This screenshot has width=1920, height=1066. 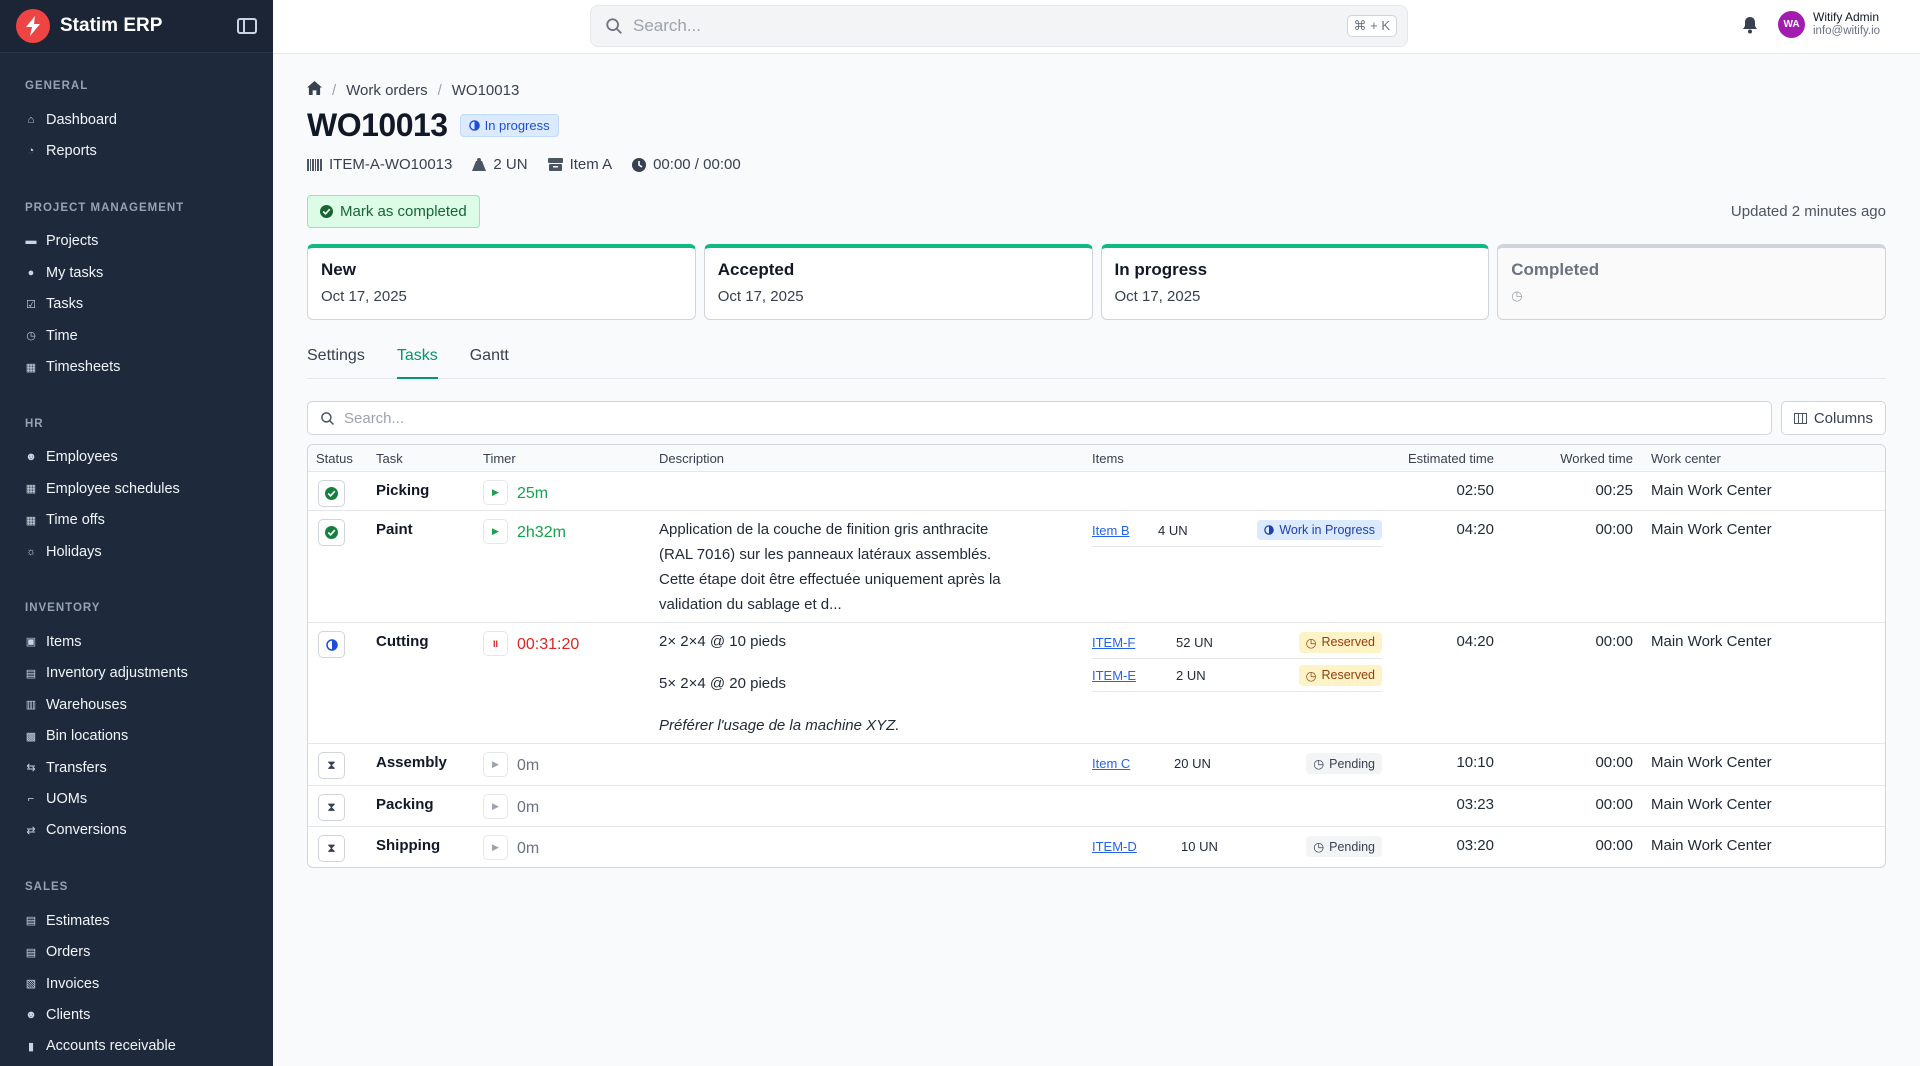 I want to click on reserved-badge: ◷ Reserved, so click(x=1340, y=675).